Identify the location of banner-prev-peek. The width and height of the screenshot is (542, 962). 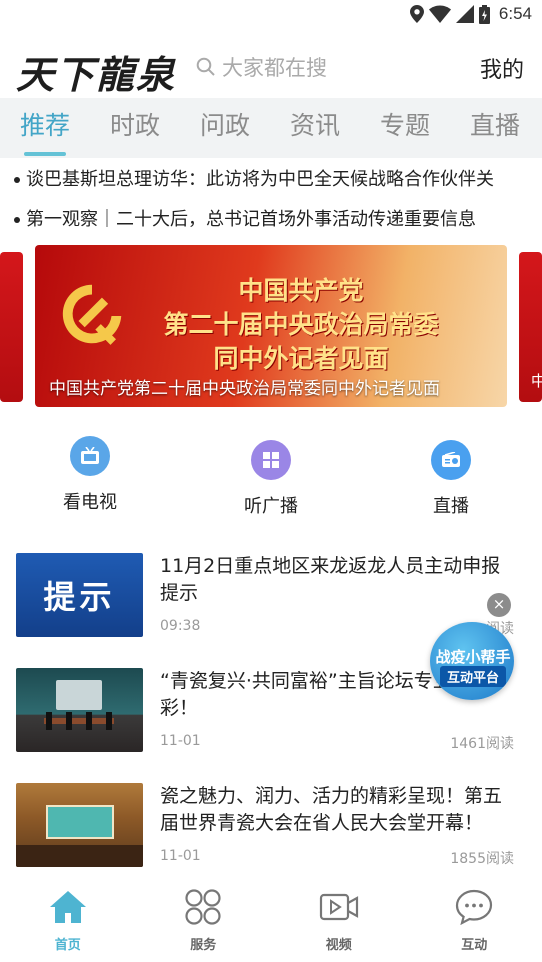
(11, 327).